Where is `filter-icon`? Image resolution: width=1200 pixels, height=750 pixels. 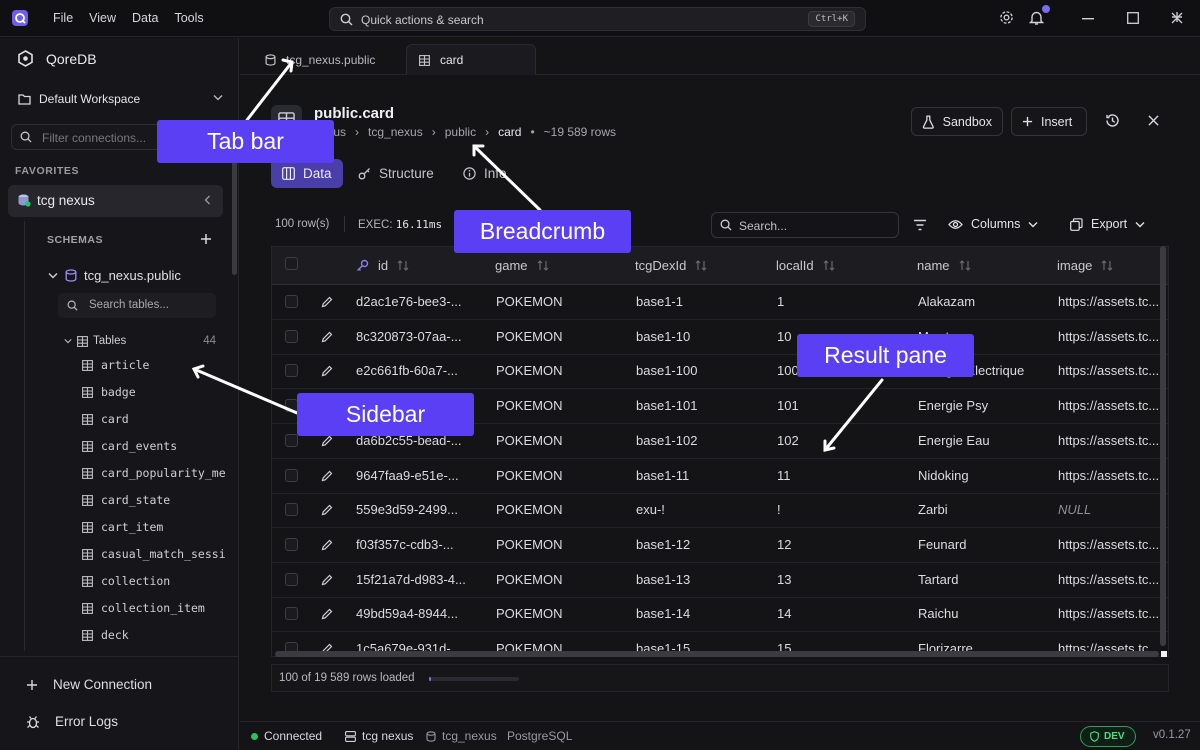 filter-icon is located at coordinates (920, 225).